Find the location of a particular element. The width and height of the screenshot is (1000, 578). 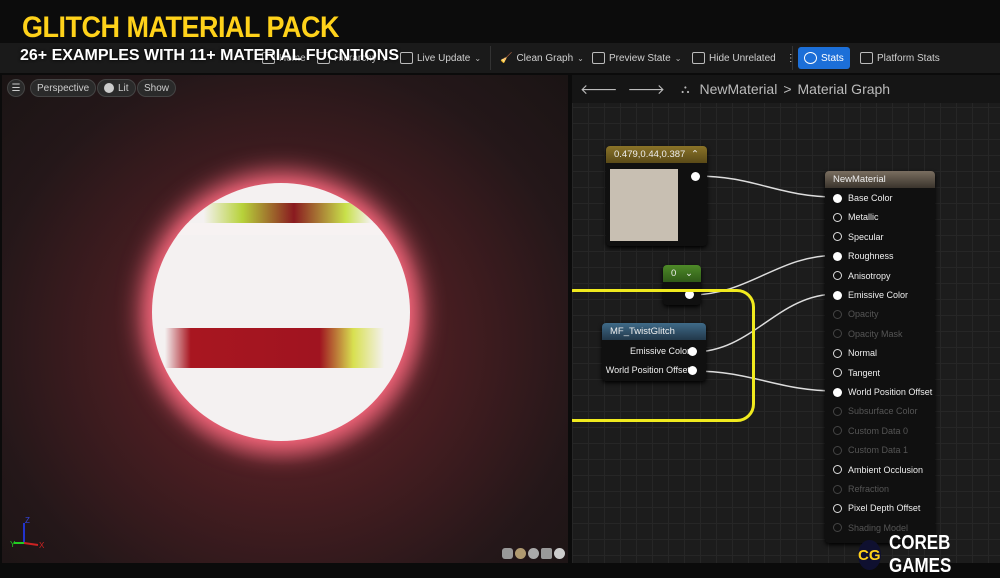

brand-name: COREB GAMES is located at coordinates (919, 554).